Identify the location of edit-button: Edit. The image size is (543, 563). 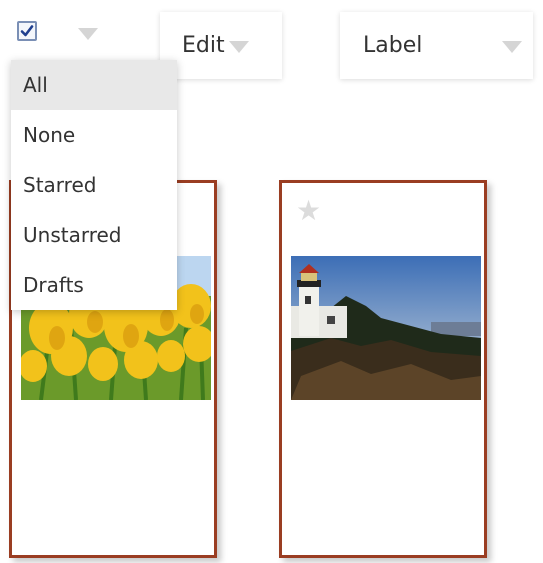
(221, 45).